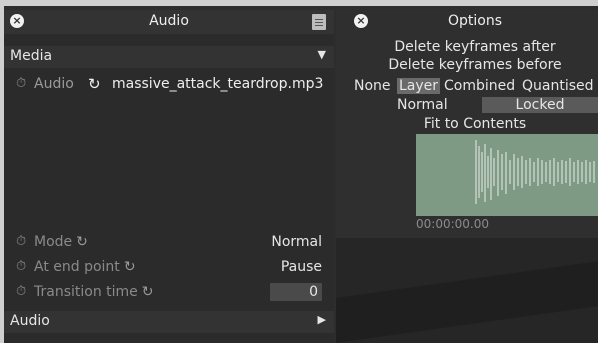 The image size is (598, 343). Describe the element at coordinates (475, 65) in the screenshot. I see `menu-delete-before: Delete keyframes before` at that location.